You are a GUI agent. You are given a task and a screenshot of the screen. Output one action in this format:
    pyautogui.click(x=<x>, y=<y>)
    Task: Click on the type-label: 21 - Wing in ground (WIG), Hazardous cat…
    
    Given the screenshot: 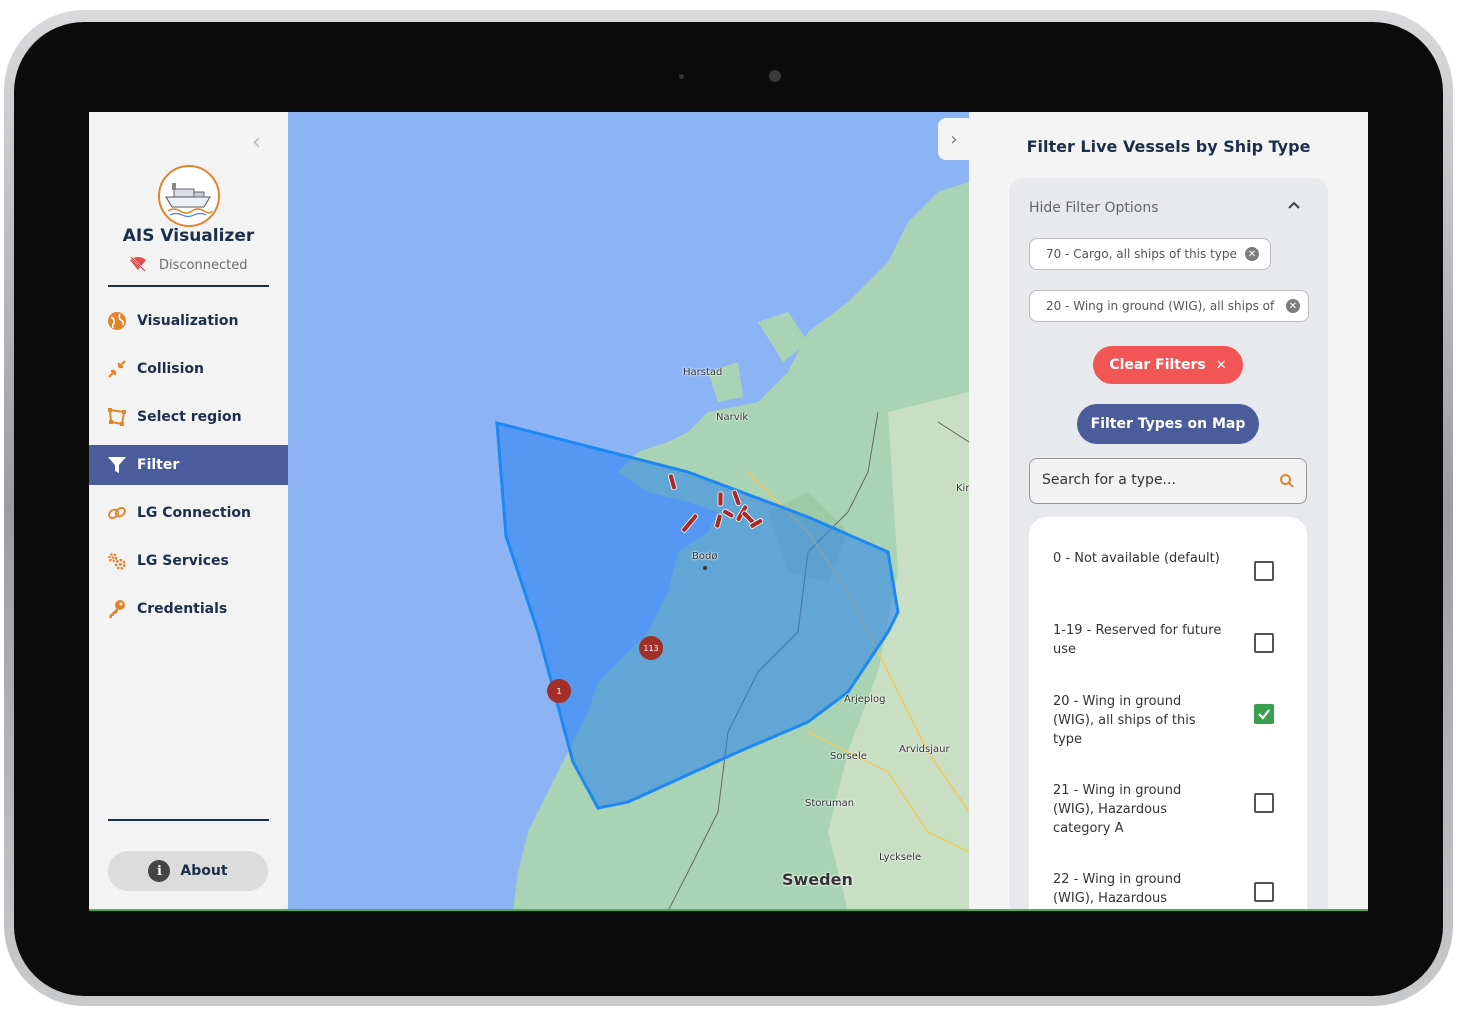 What is the action you would take?
    pyautogui.click(x=1117, y=809)
    